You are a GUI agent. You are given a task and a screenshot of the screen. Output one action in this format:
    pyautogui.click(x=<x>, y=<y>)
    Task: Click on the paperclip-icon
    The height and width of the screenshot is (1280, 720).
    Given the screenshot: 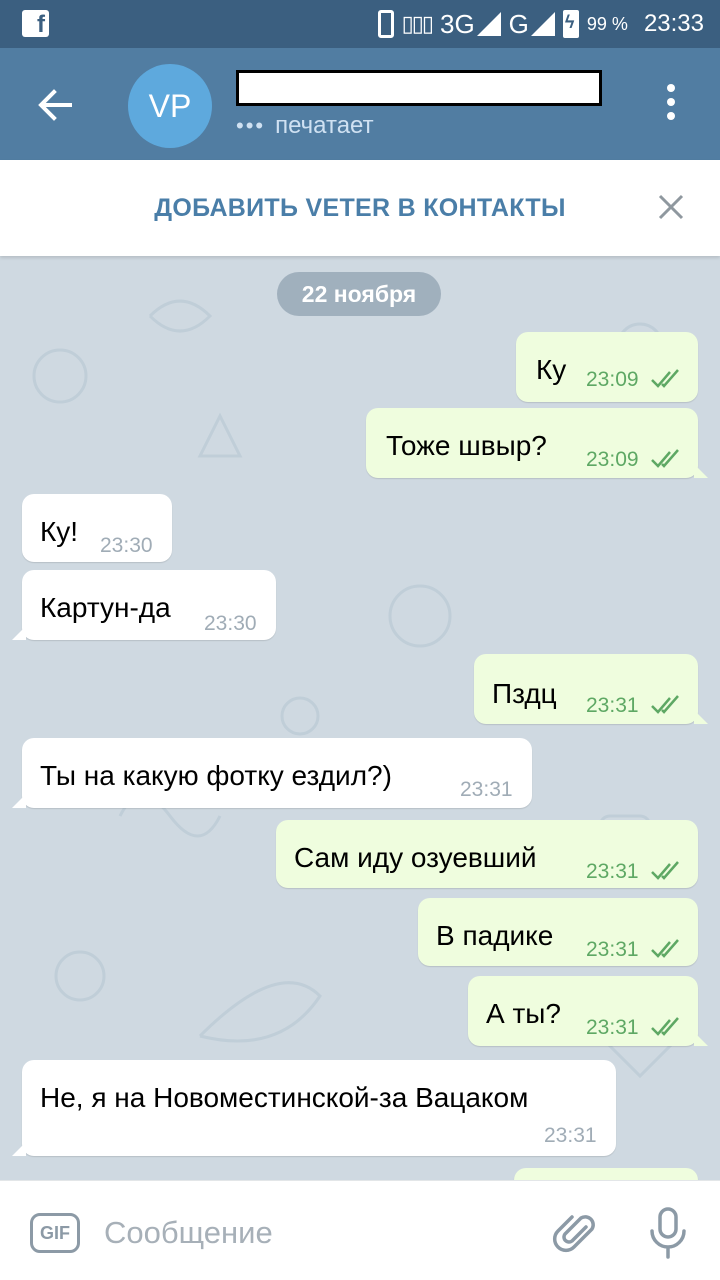 What is the action you would take?
    pyautogui.click(x=576, y=1233)
    